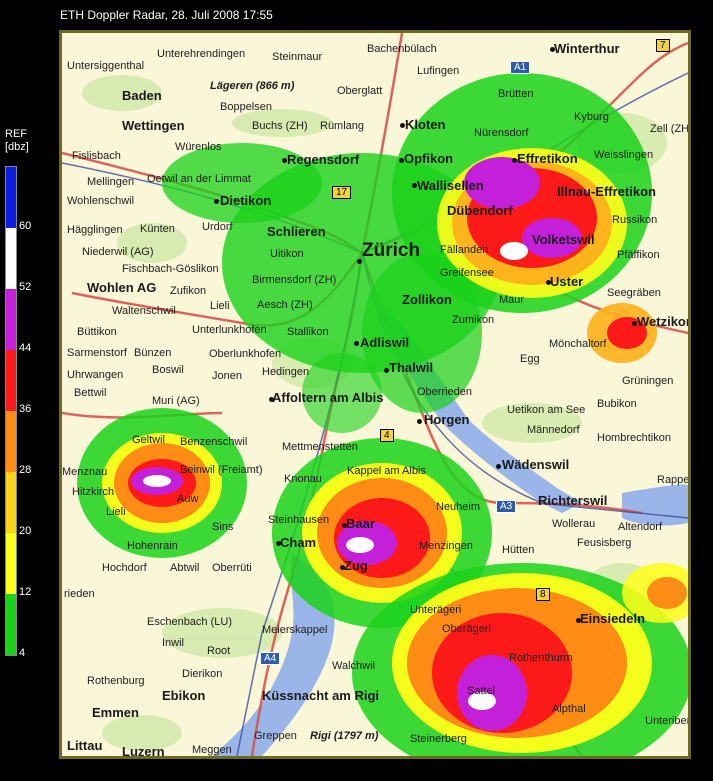 The height and width of the screenshot is (781, 713). Describe the element at coordinates (122, 287) in the screenshot. I see `place-label-wohlen: Wohlen AG` at that location.